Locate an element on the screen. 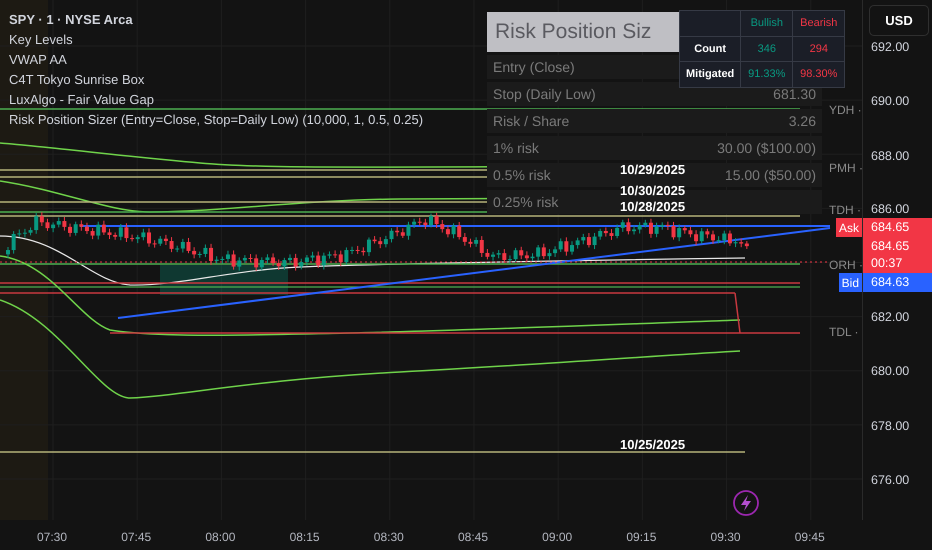  bid-tag: Bid is located at coordinates (850, 282).